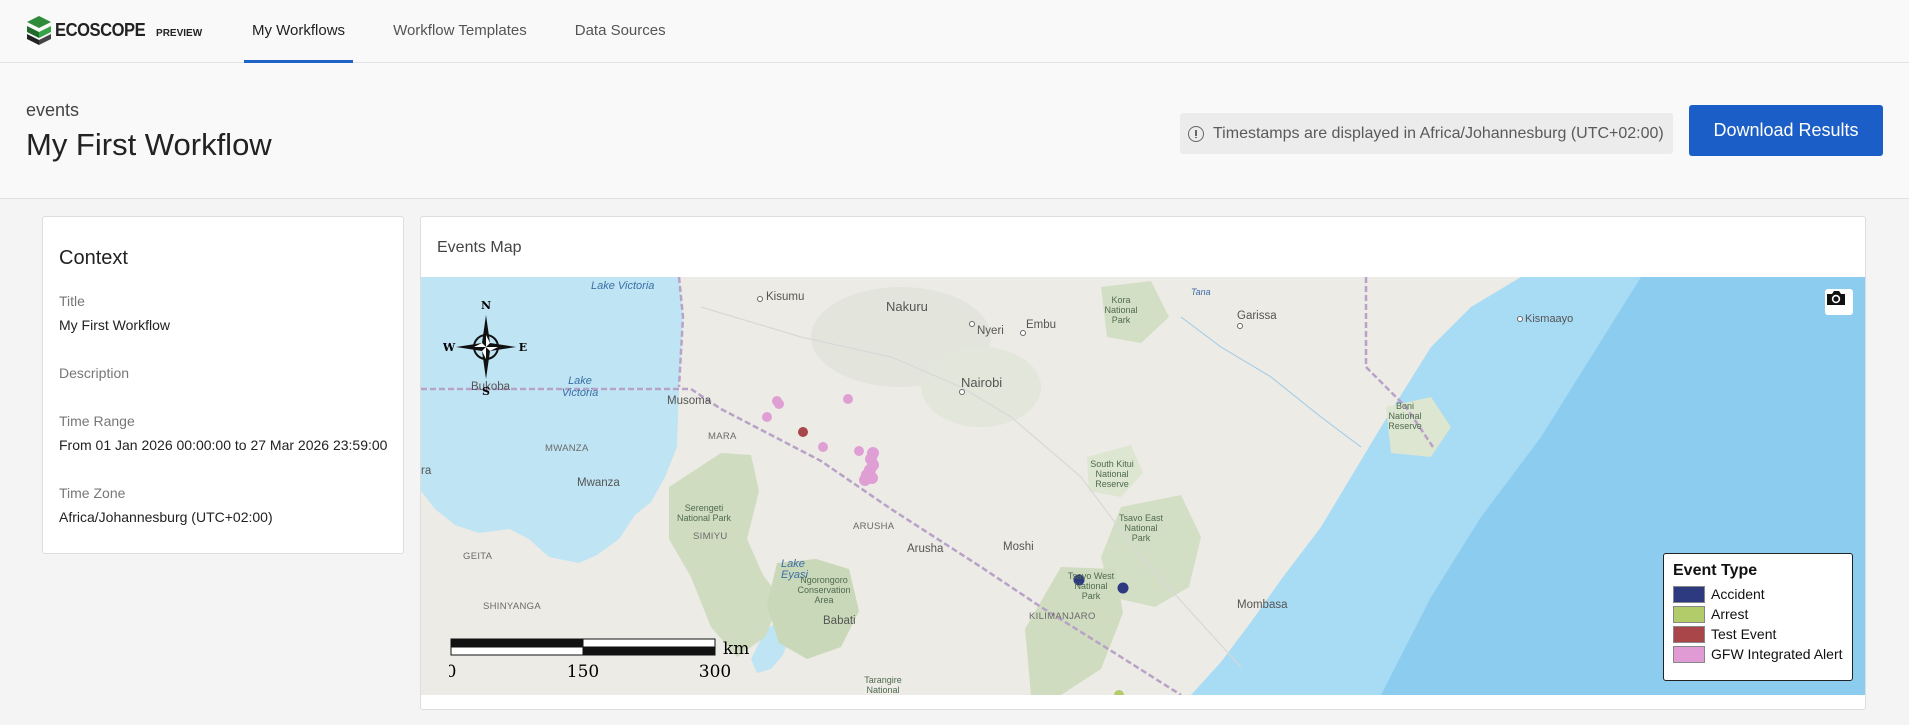 The height and width of the screenshot is (725, 1909). Describe the element at coordinates (1836, 298) in the screenshot. I see `camera-icon` at that location.